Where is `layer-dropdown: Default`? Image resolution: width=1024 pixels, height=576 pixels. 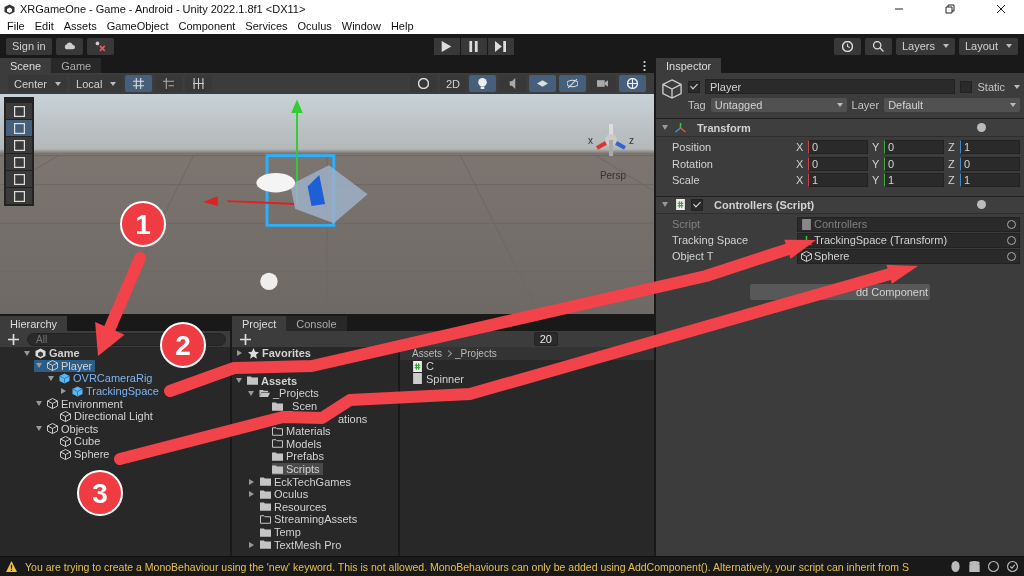
layer-dropdown: Default is located at coordinates (952, 105).